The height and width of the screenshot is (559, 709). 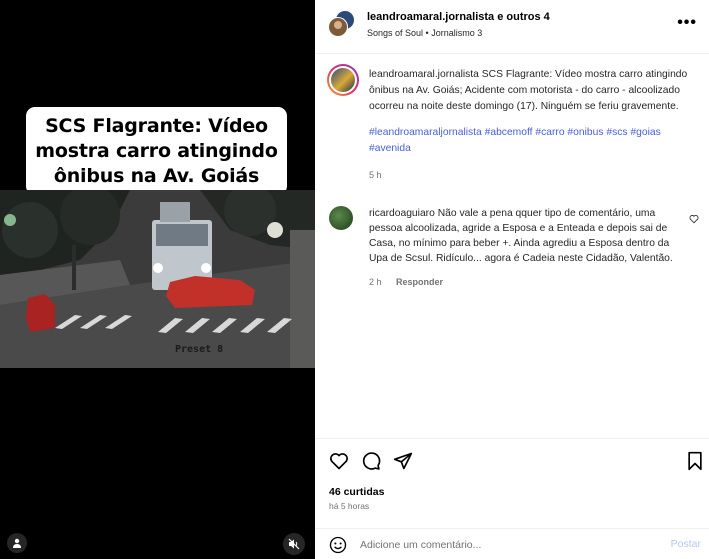 What do you see at coordinates (341, 218) in the screenshot?
I see `comment-avatar` at bounding box center [341, 218].